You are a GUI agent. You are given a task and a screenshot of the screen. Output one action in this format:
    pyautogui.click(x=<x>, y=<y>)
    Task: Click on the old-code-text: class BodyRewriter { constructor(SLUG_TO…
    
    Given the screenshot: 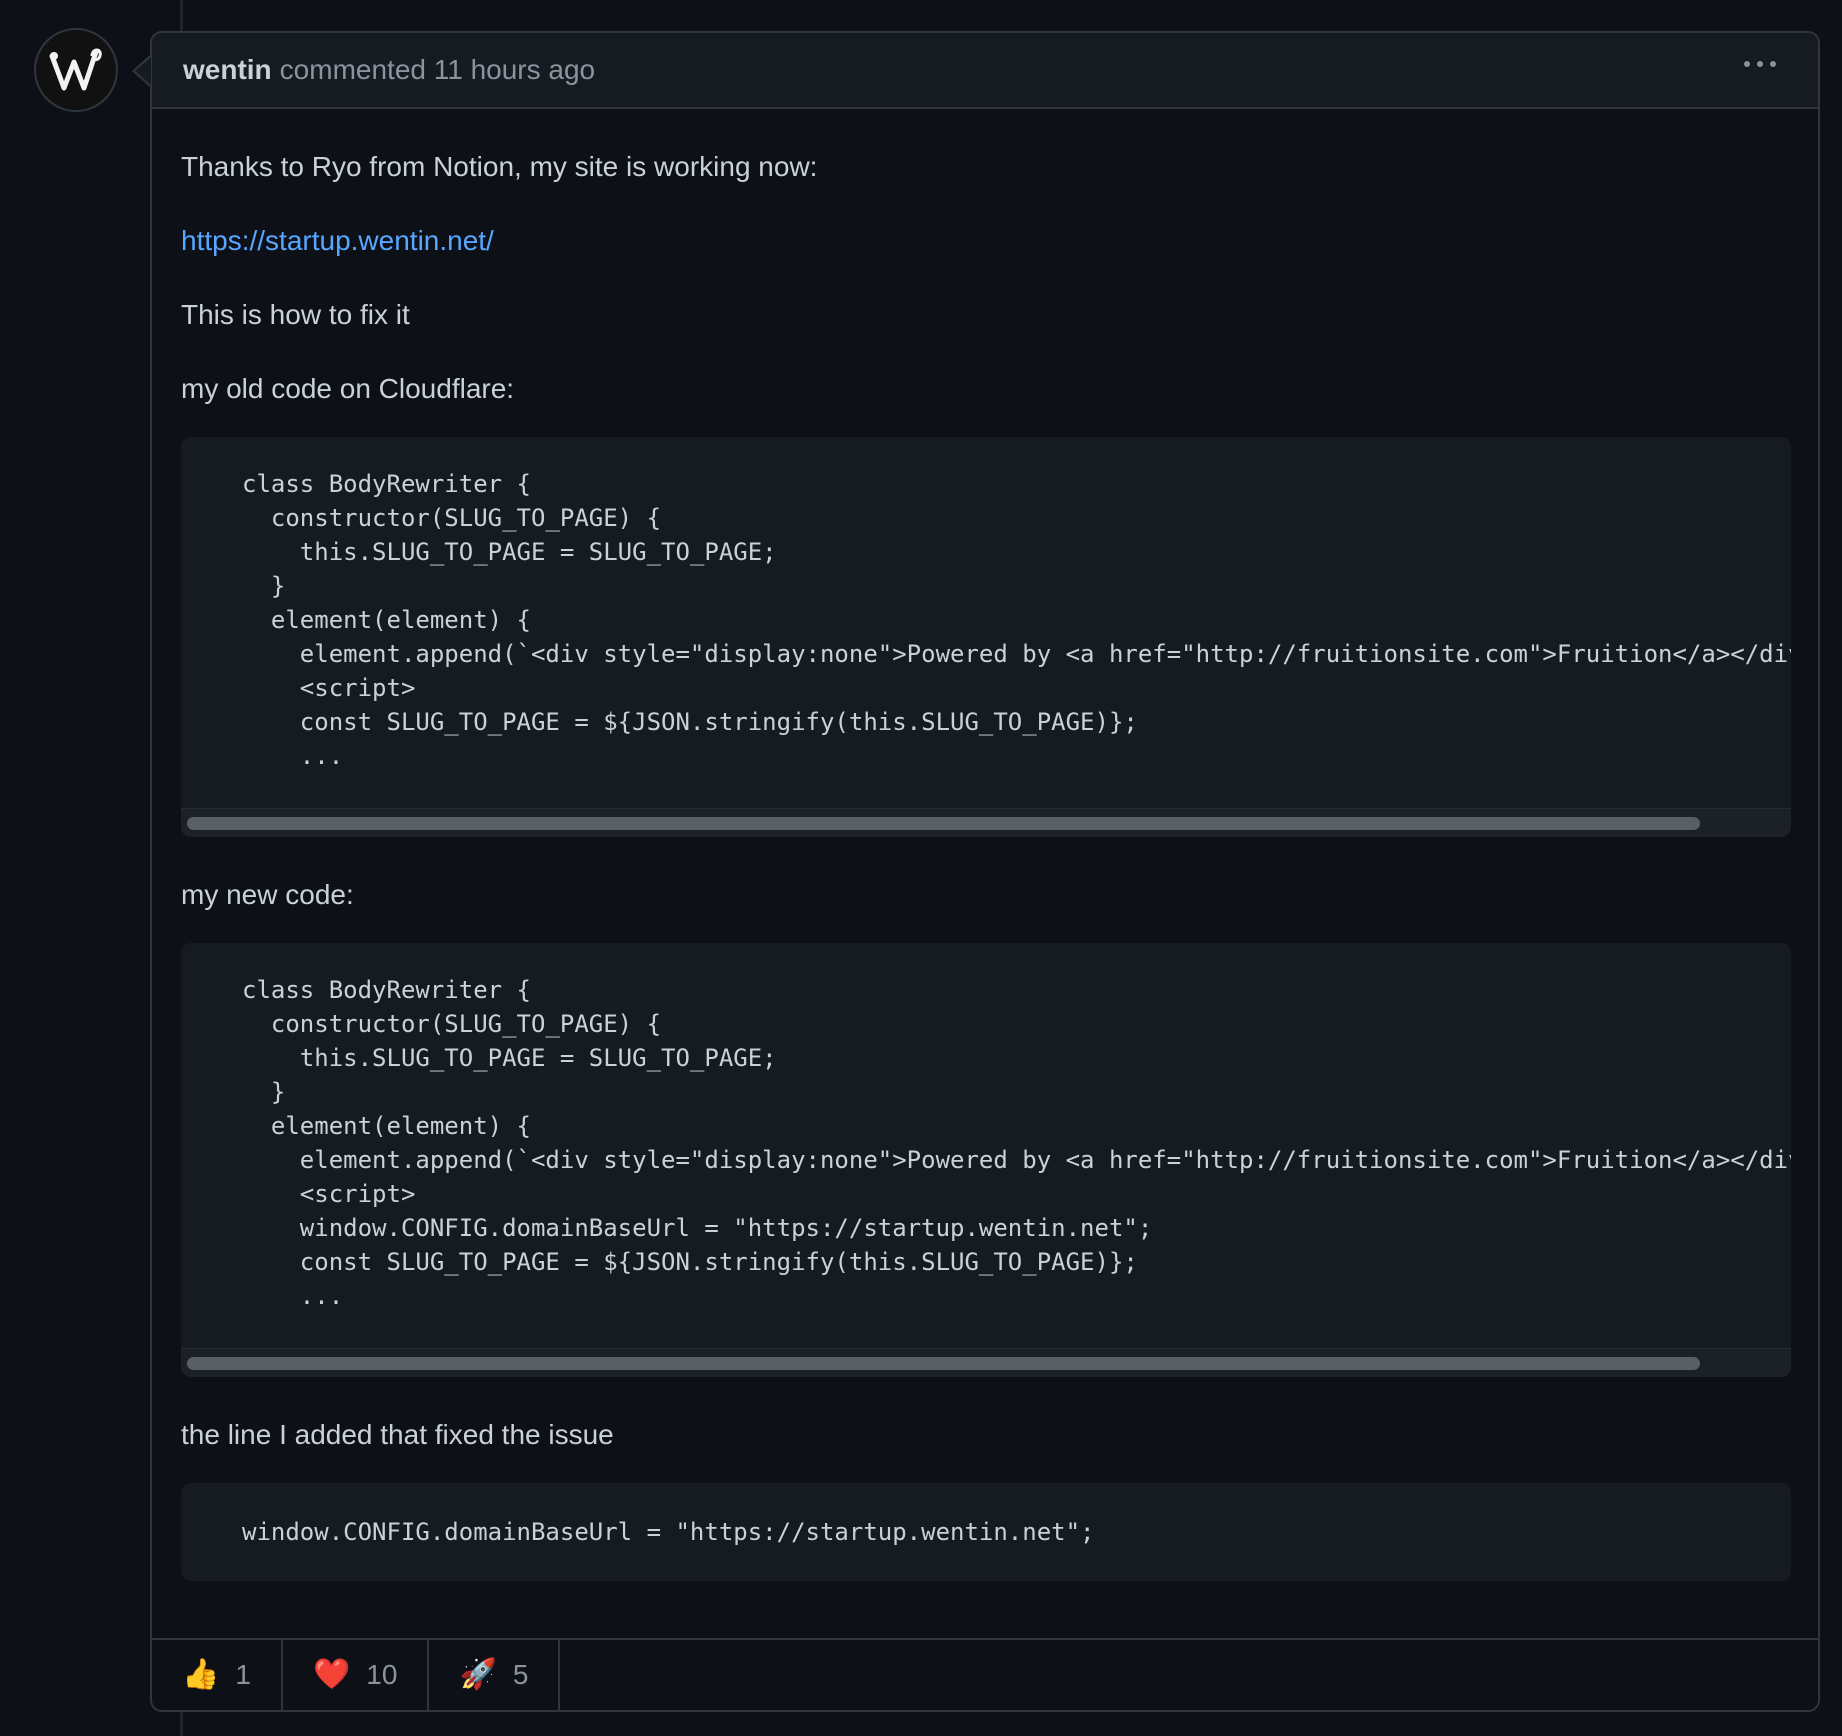 What is the action you would take?
    pyautogui.click(x=1016, y=620)
    